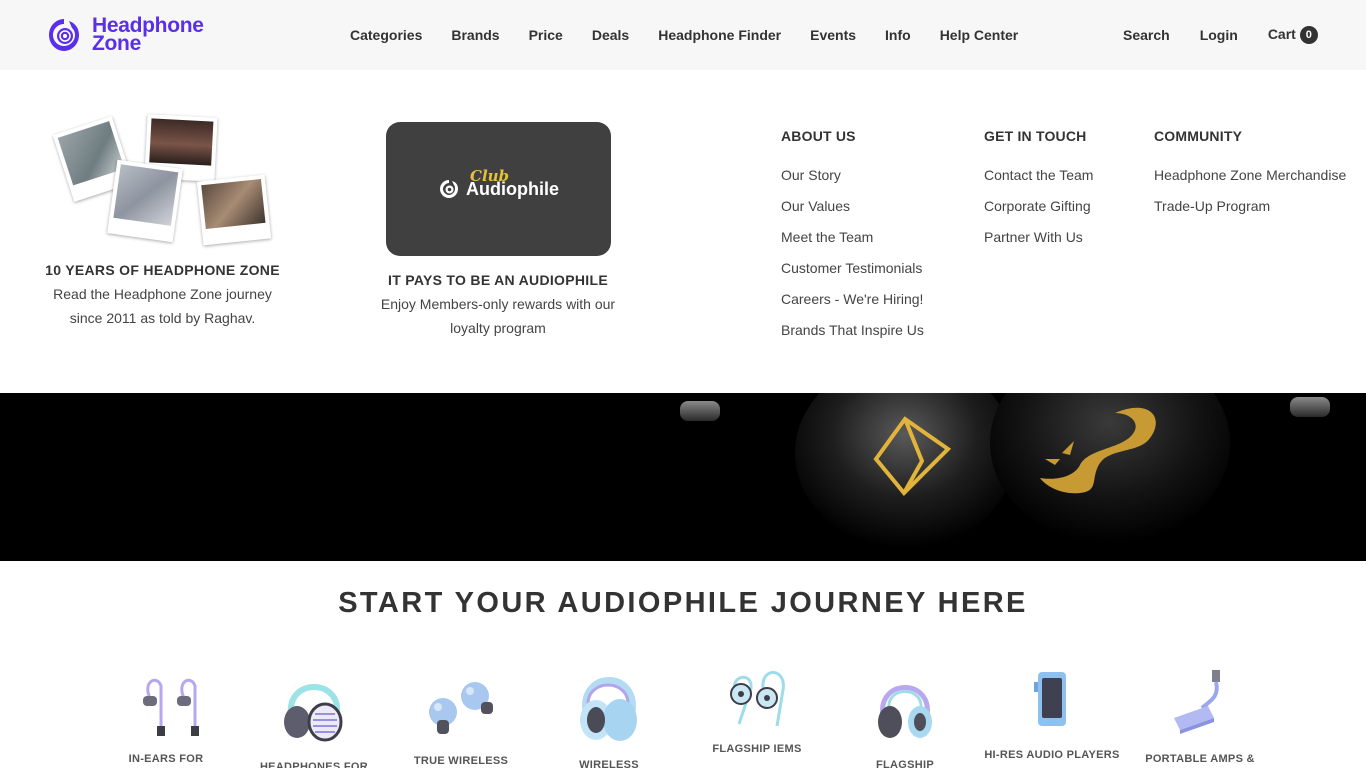  Describe the element at coordinates (1038, 206) in the screenshot. I see `link-corporate-gifting: Corporate Gifting` at that location.